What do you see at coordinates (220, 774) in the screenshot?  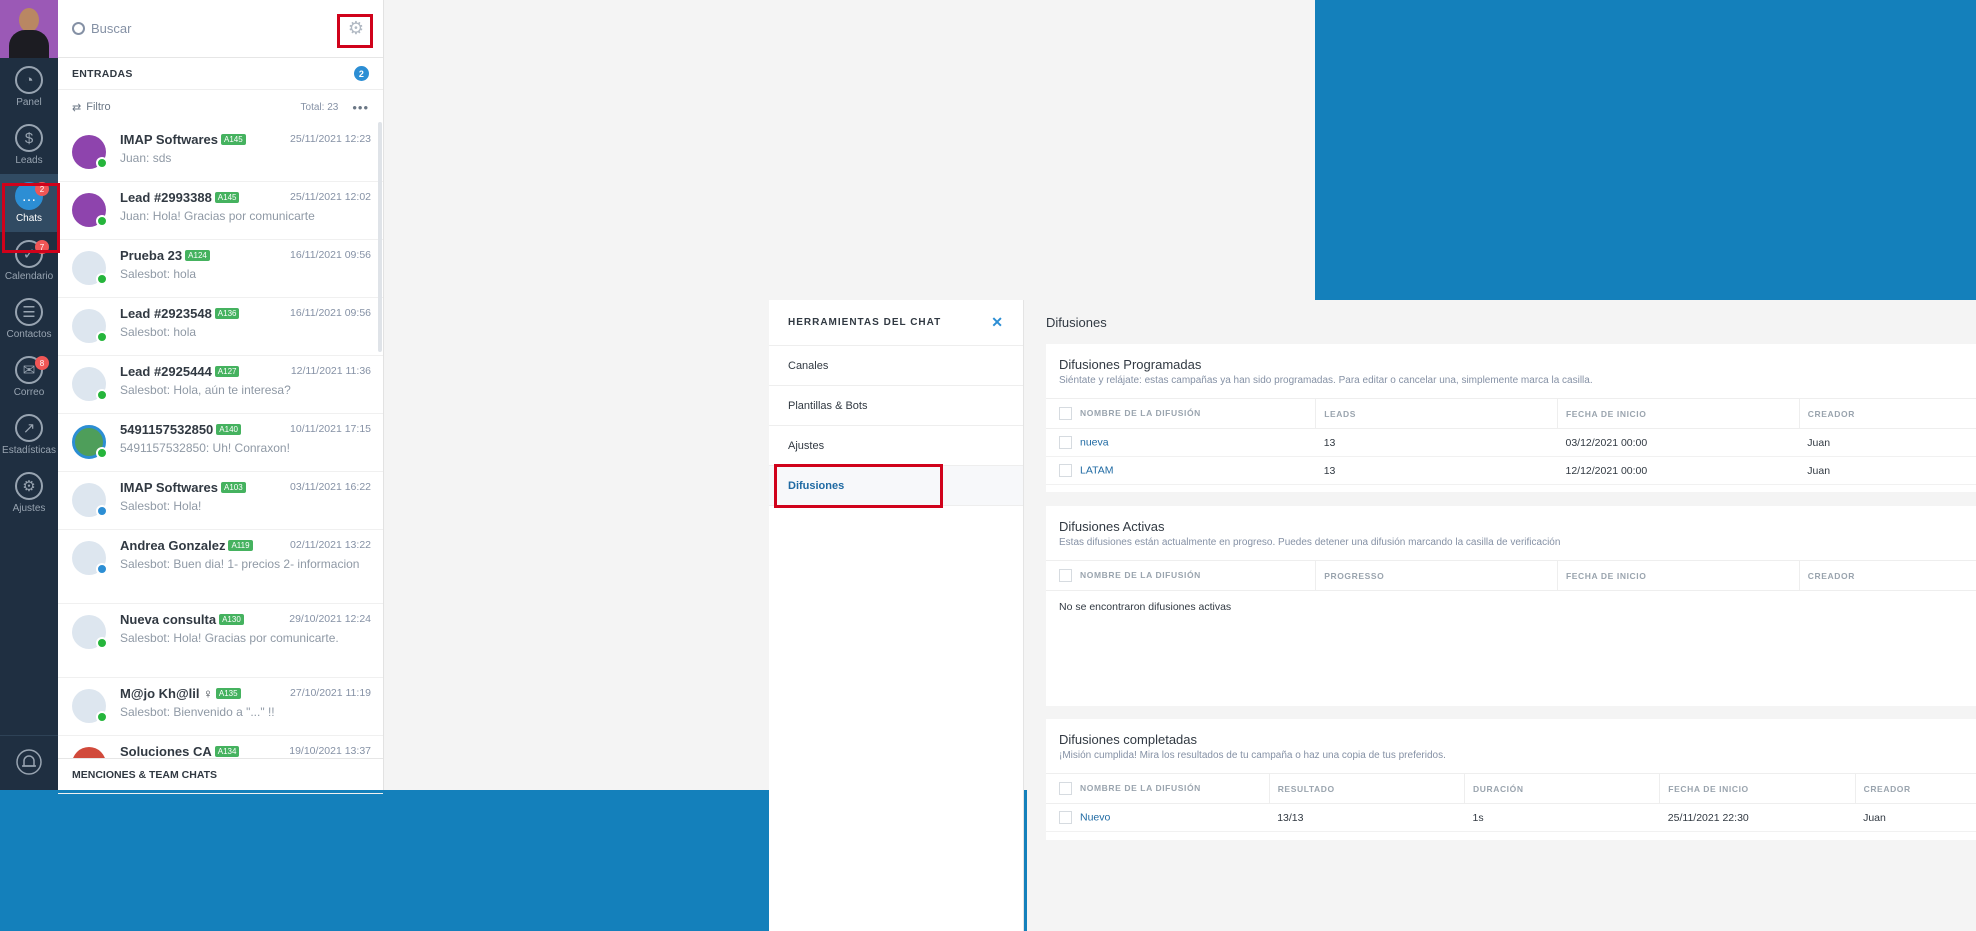 I see `mentions-team-chats-header: MENCIONES & TEAM CHATS` at bounding box center [220, 774].